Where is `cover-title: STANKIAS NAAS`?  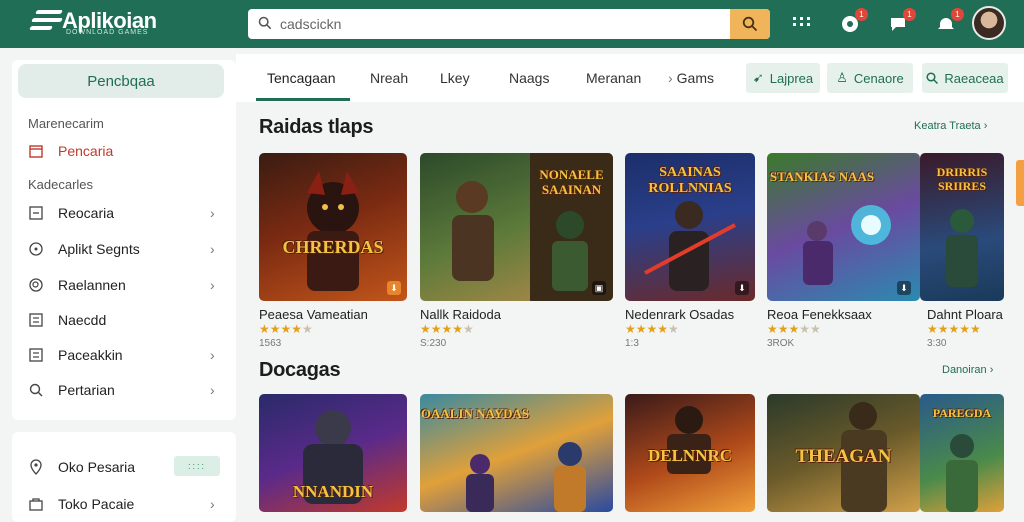 cover-title: STANKIAS NAAS is located at coordinates (822, 176).